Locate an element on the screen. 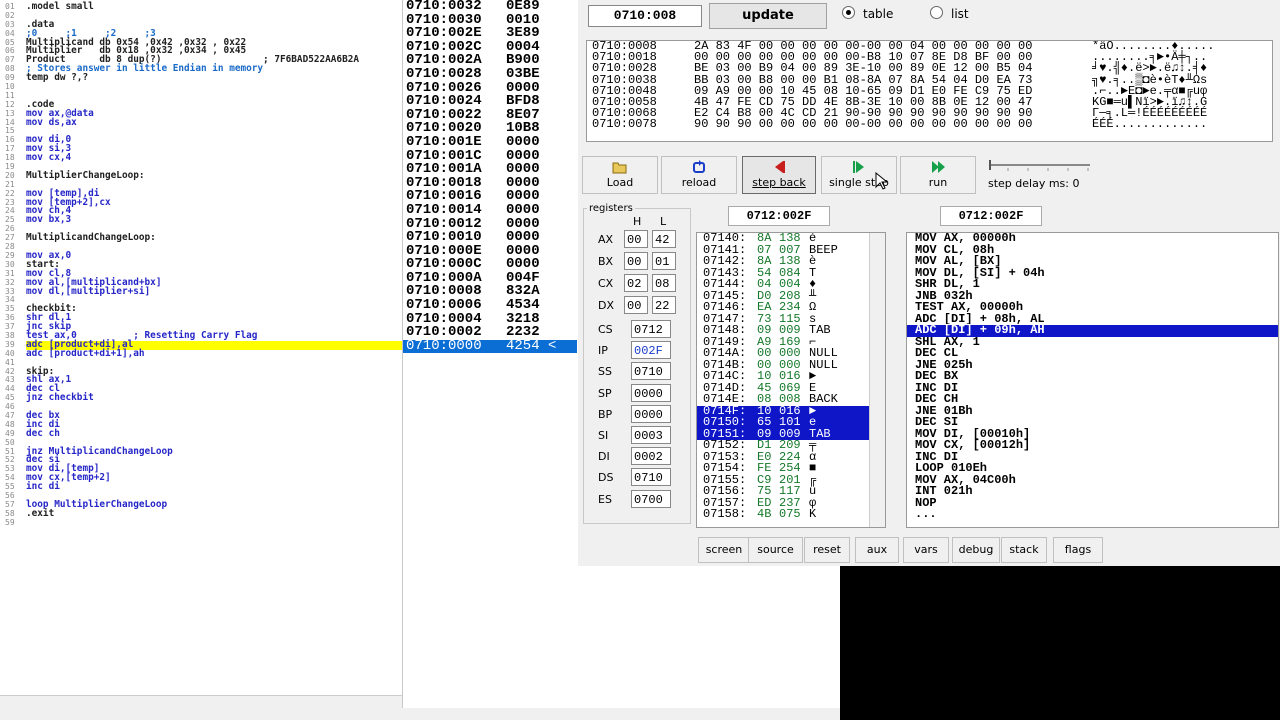 The image size is (1280, 720). register-cx-low: 08 is located at coordinates (664, 283).